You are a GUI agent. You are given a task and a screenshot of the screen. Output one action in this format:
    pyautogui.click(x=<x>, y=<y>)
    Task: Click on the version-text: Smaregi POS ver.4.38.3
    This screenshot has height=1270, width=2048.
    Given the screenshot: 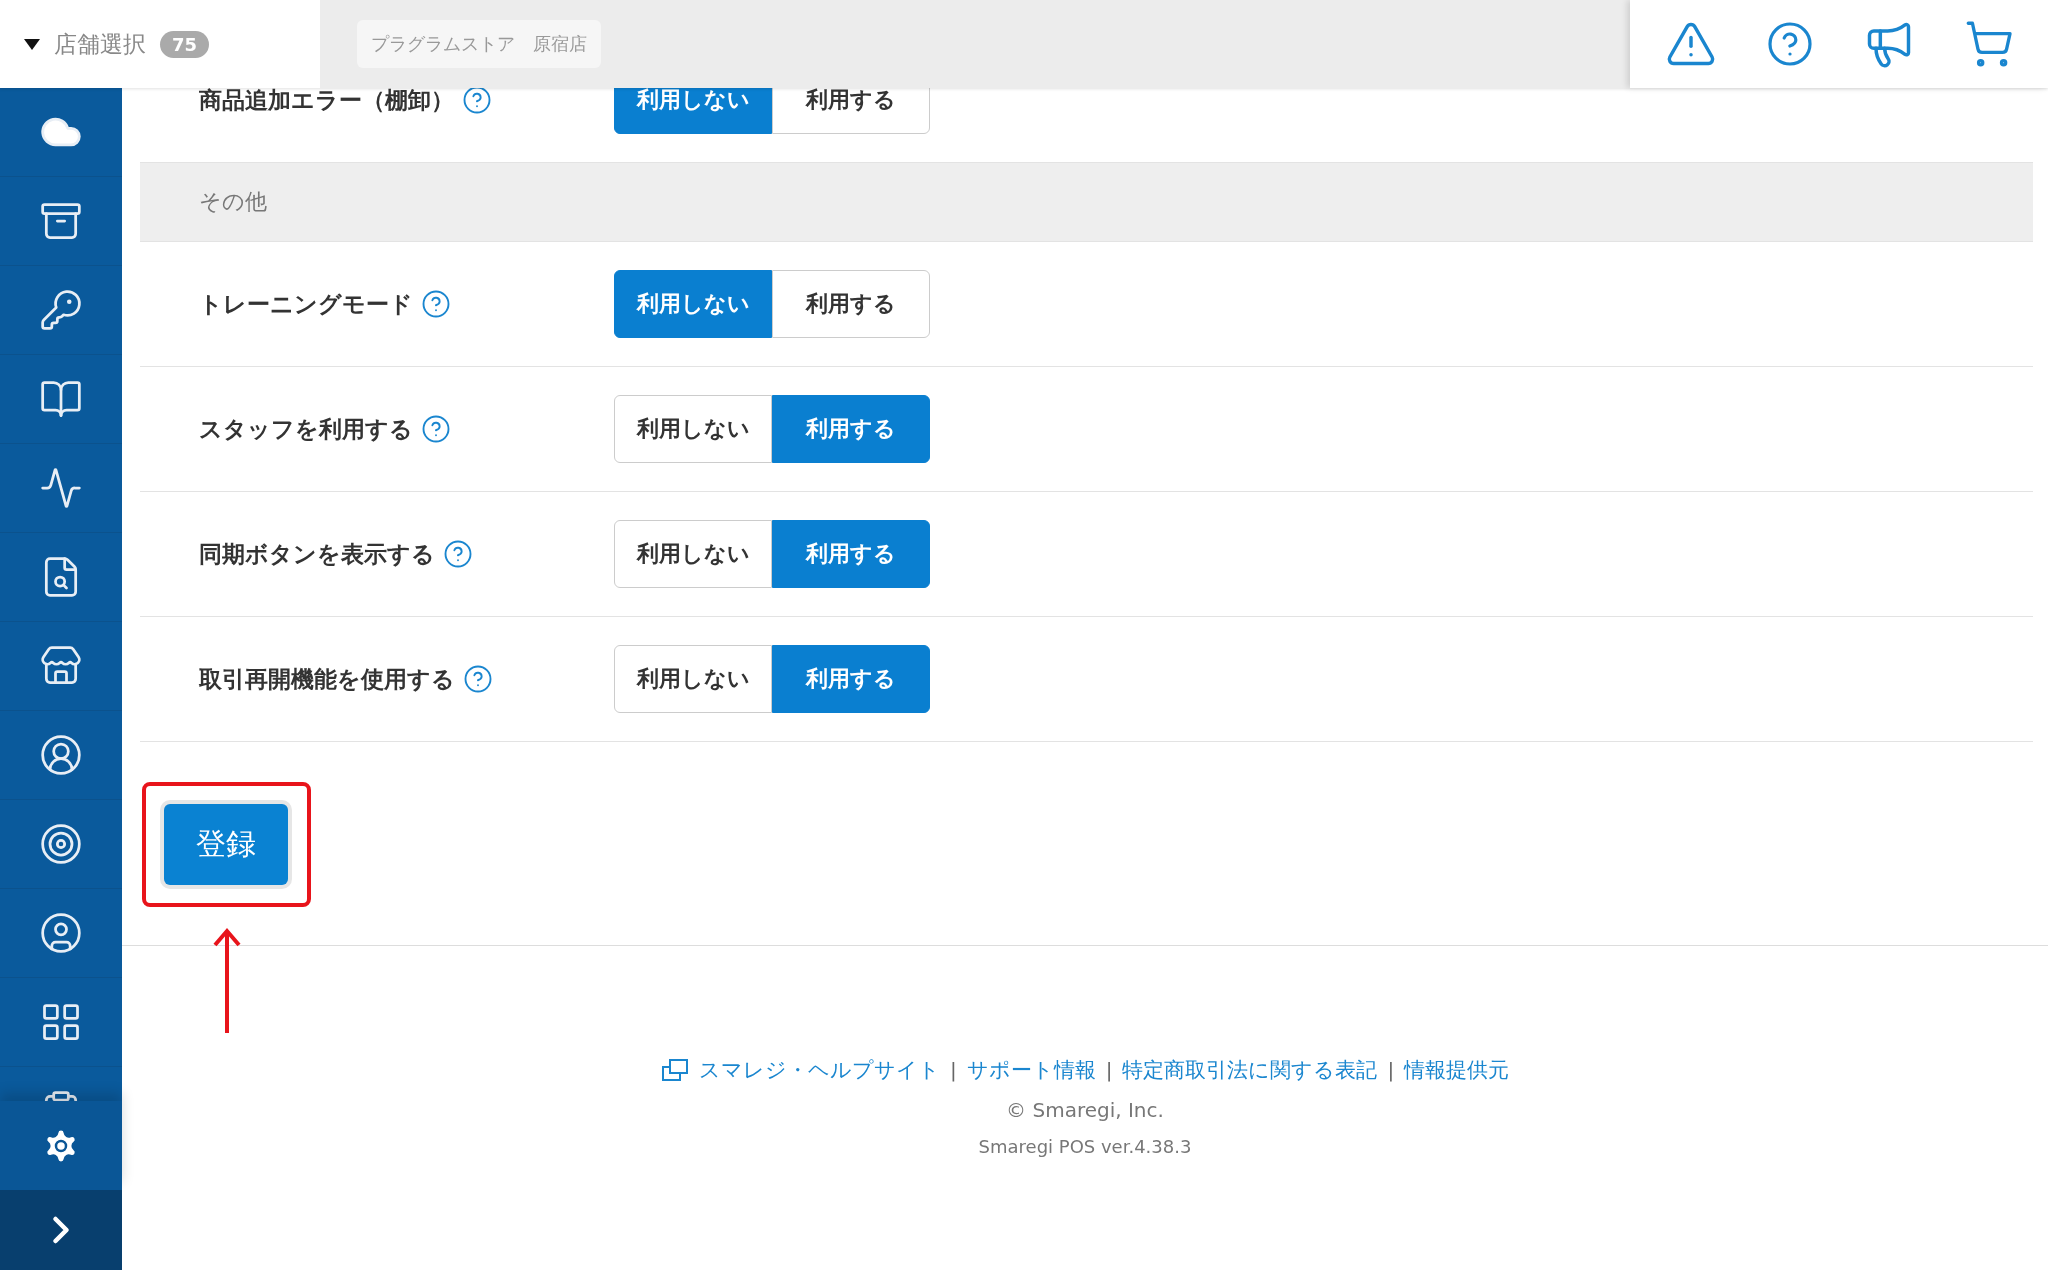 What is the action you would take?
    pyautogui.click(x=1085, y=1146)
    